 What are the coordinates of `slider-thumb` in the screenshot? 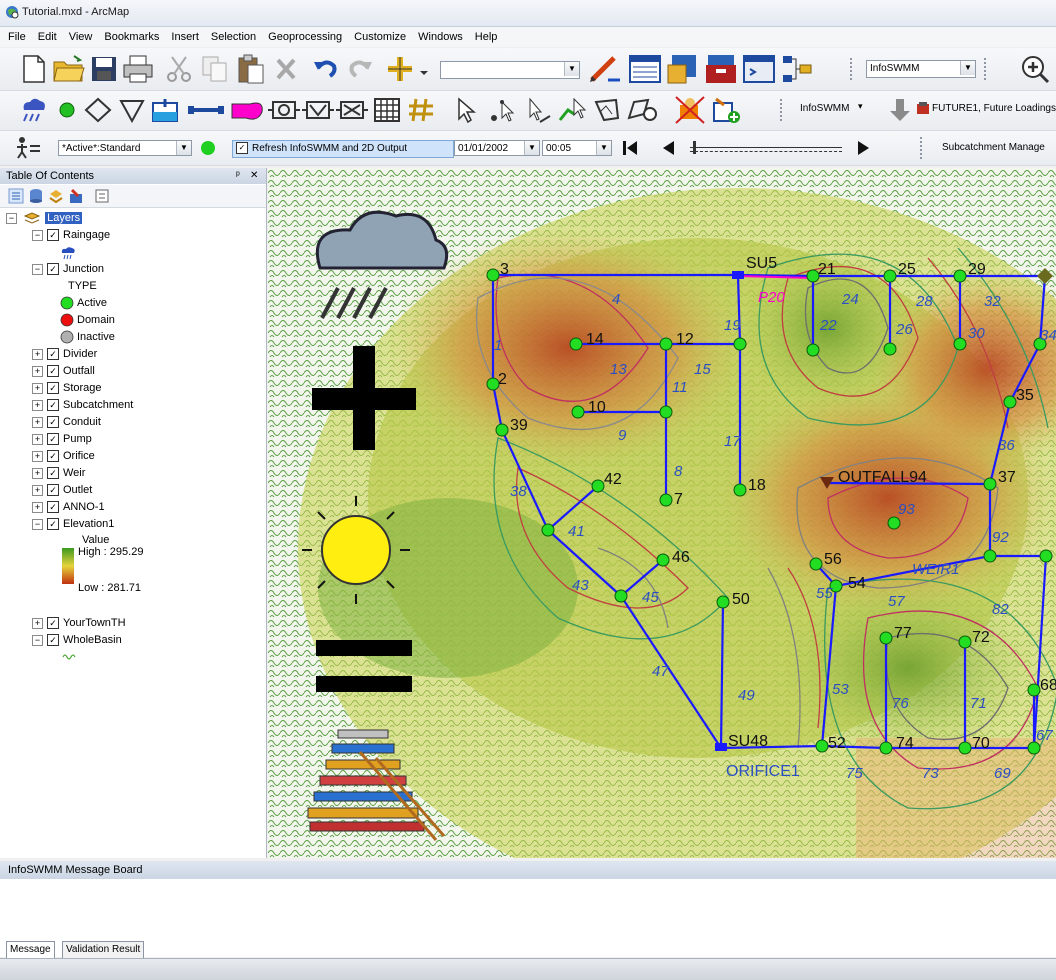 It's located at (694, 147).